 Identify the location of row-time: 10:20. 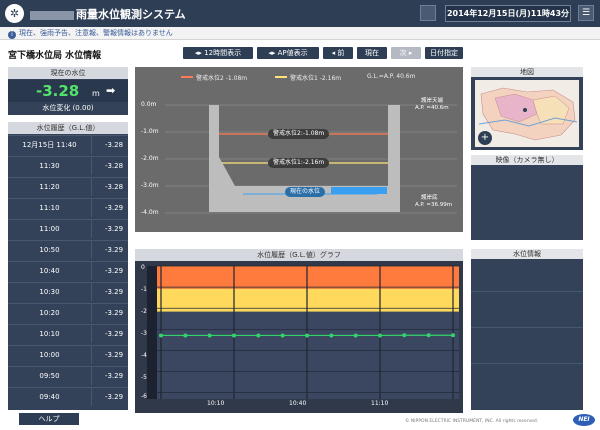
(49, 313).